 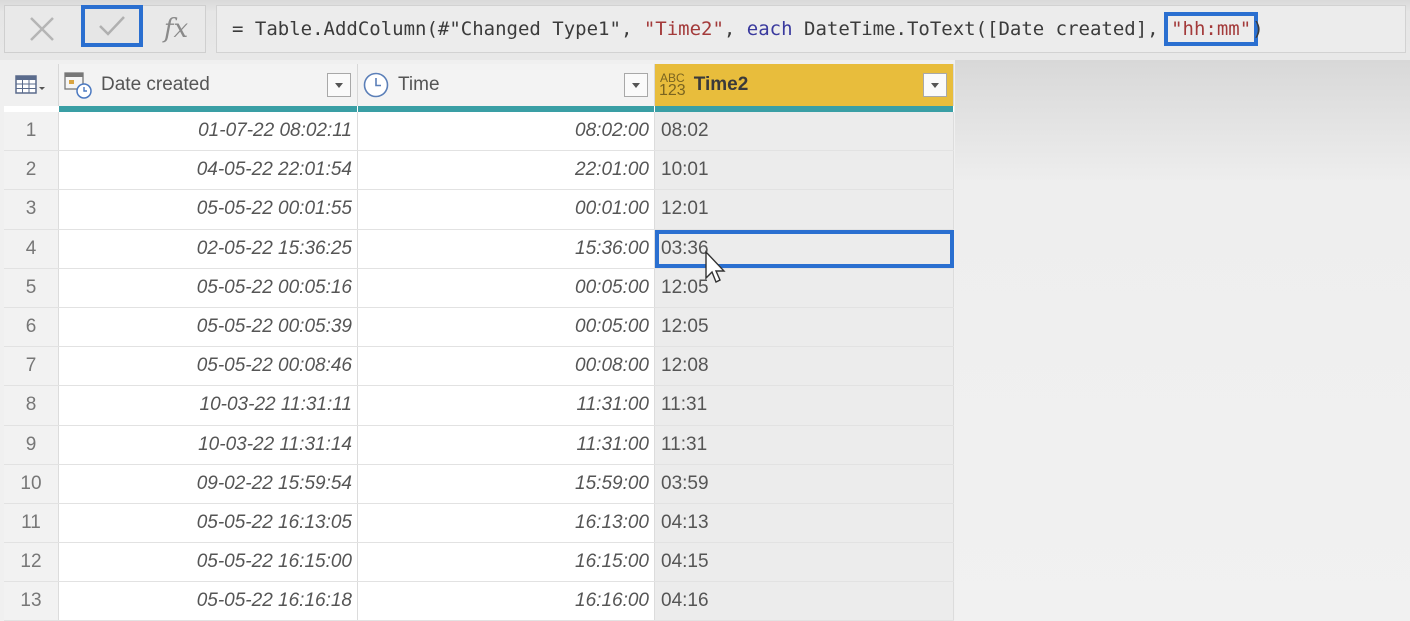 I want to click on cell-date-created: 05-05-22 00:08:46, so click(x=208, y=366).